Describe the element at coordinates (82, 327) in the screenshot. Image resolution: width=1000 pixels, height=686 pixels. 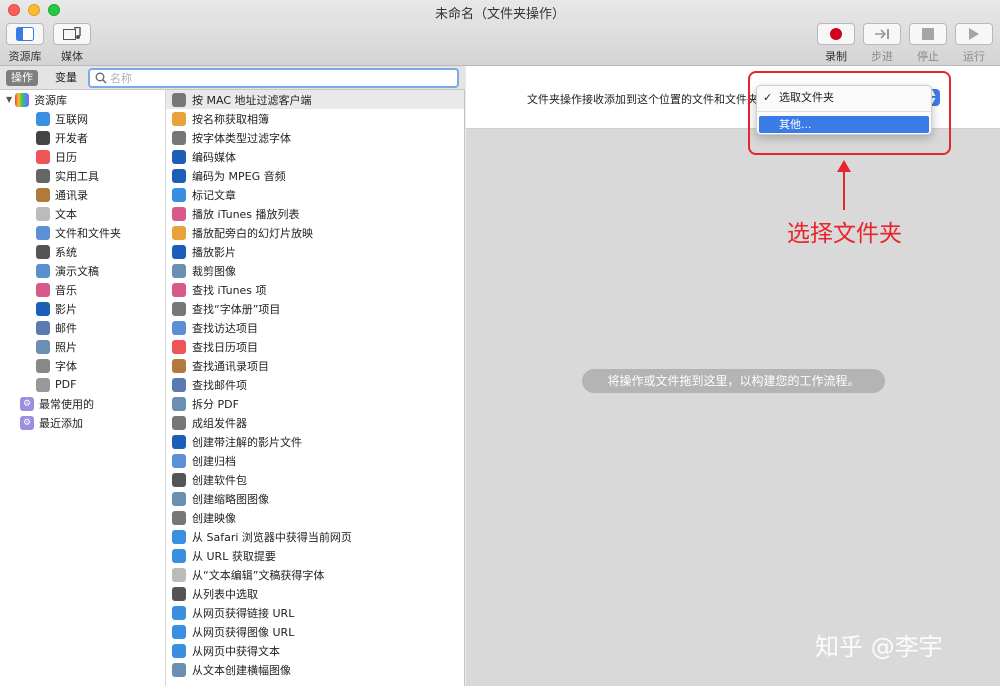
I see `library-category-item: 邮件` at that location.